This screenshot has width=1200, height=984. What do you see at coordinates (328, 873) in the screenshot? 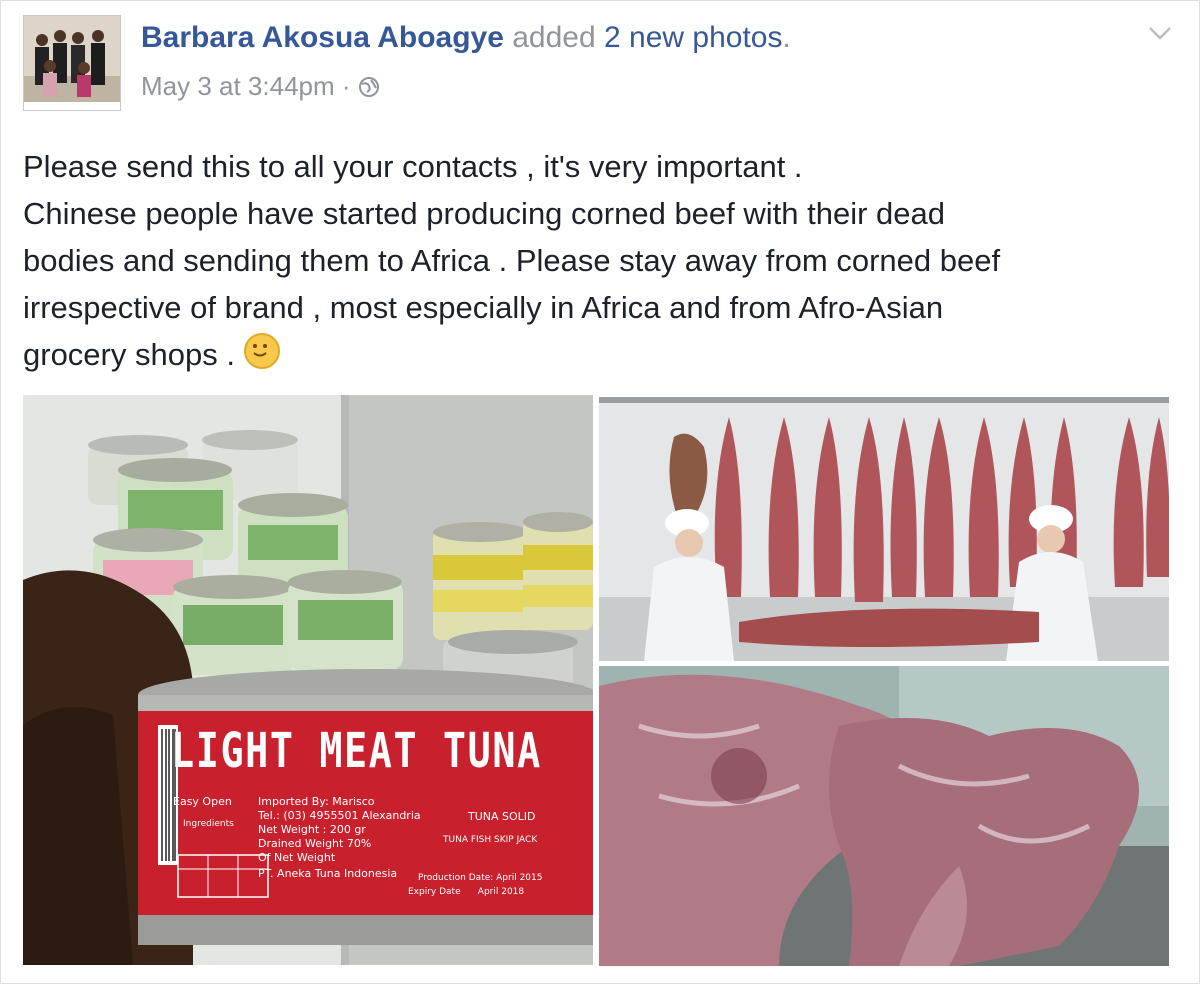
I see `can-producer: PT. Aneka Tuna Indonesia` at bounding box center [328, 873].